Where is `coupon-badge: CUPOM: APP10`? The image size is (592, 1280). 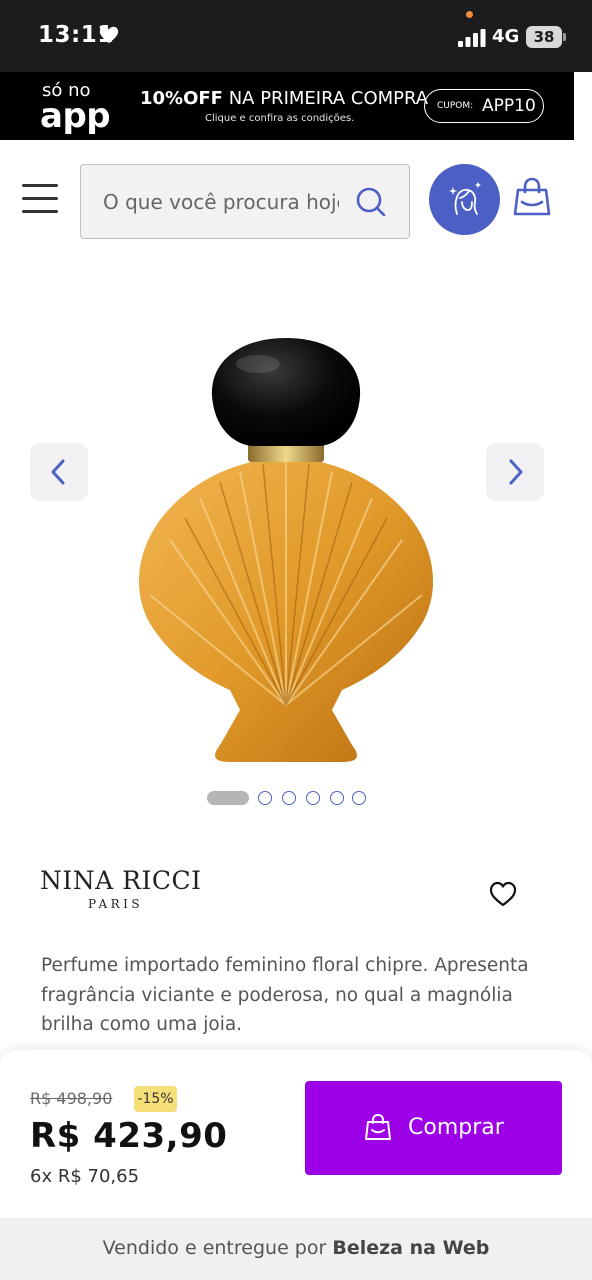
coupon-badge: CUPOM: APP10 is located at coordinates (484, 106).